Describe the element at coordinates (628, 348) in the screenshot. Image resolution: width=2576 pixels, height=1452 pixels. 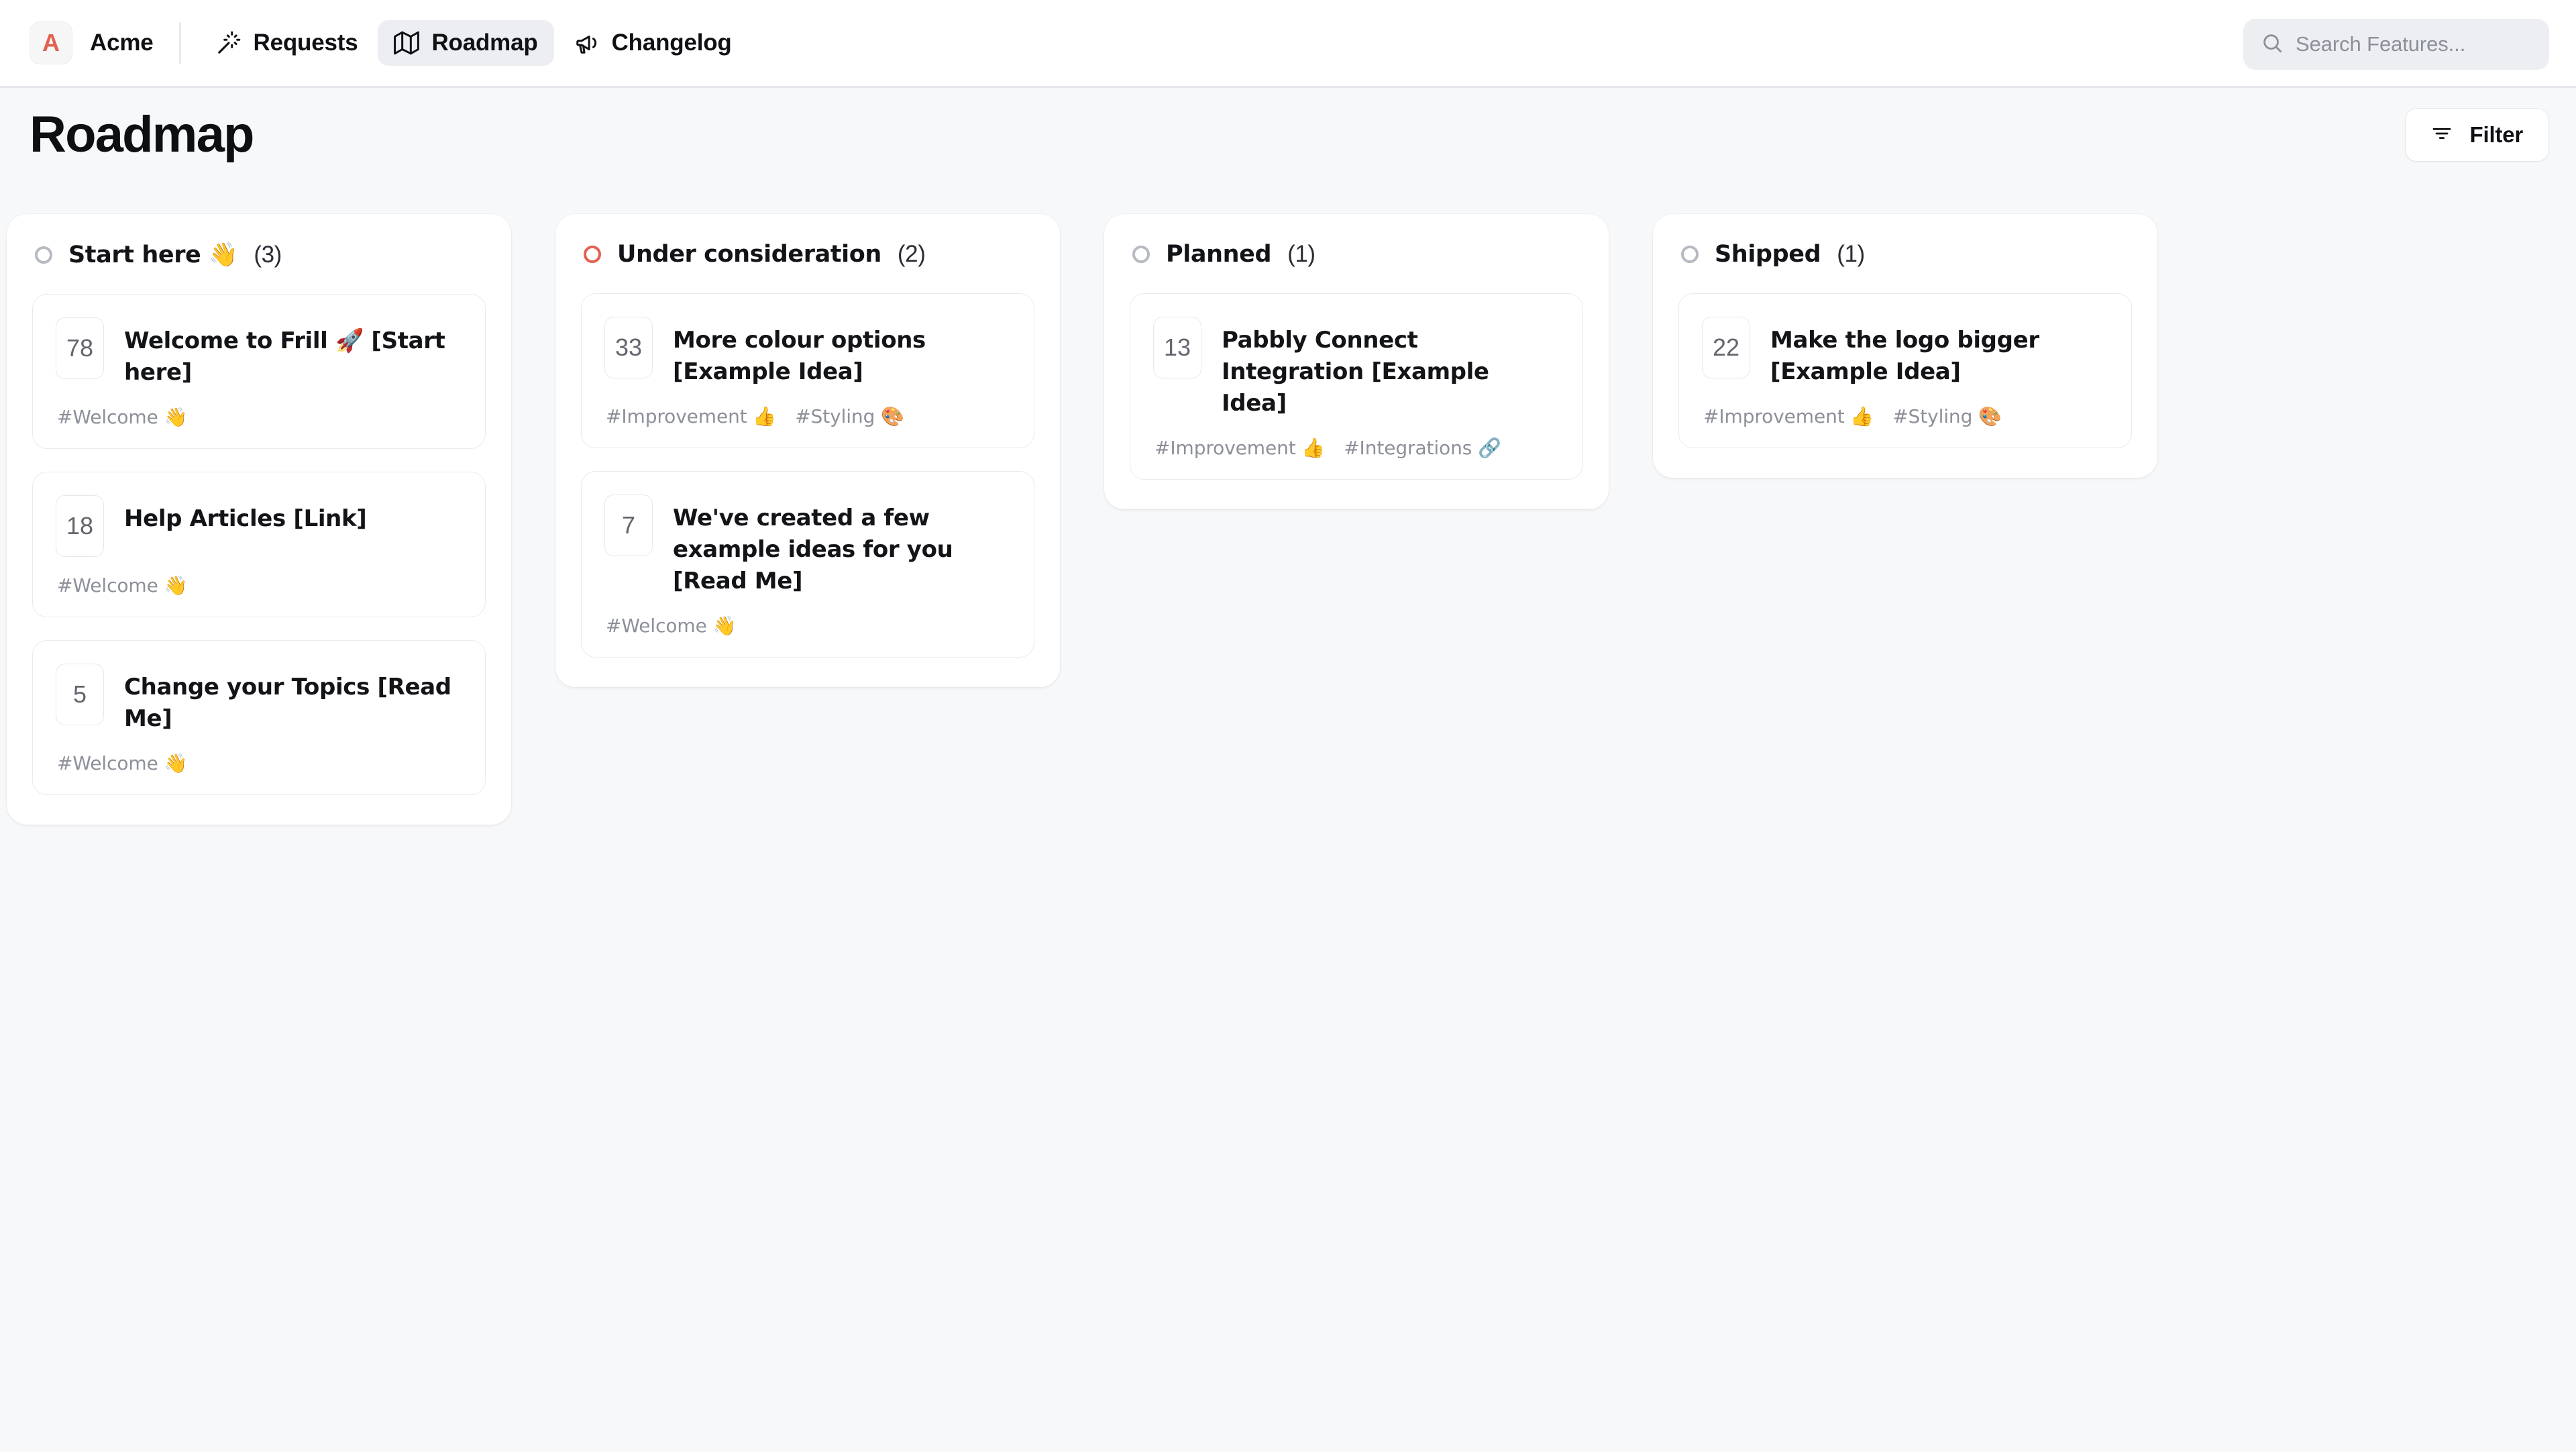
I see `vote-count: 33` at that location.